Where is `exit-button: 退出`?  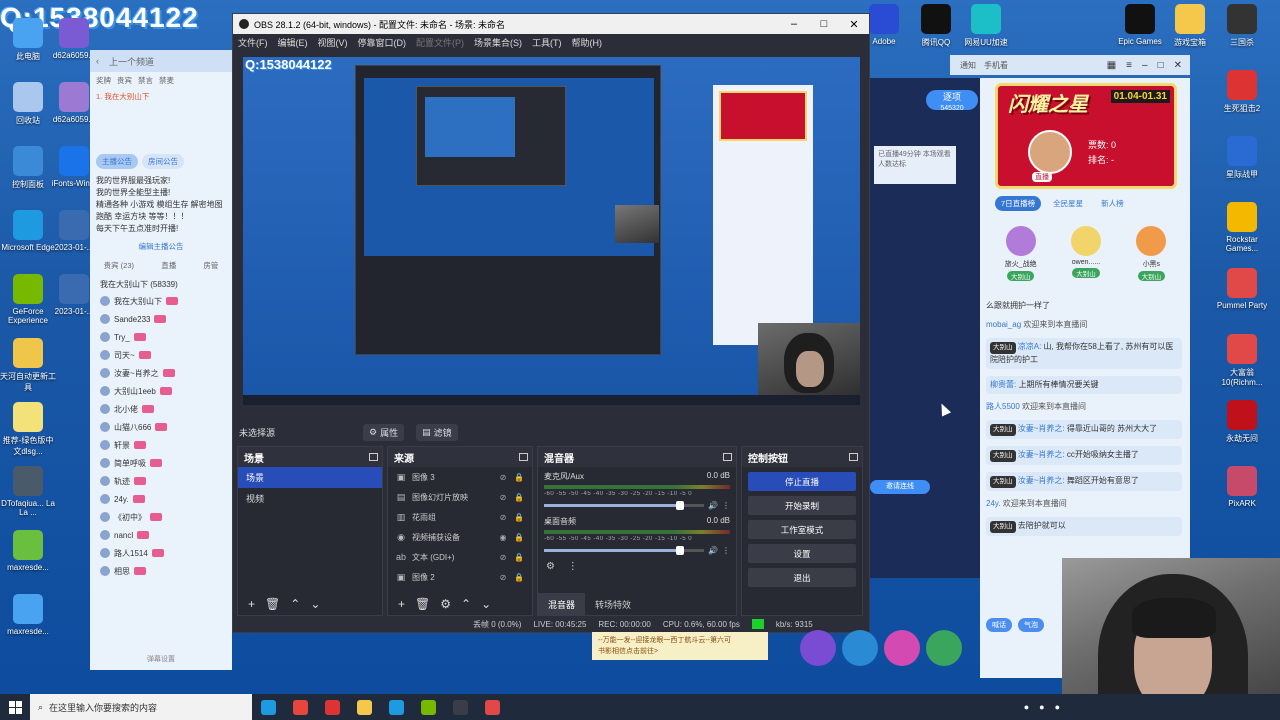 exit-button: 退出 is located at coordinates (802, 577).